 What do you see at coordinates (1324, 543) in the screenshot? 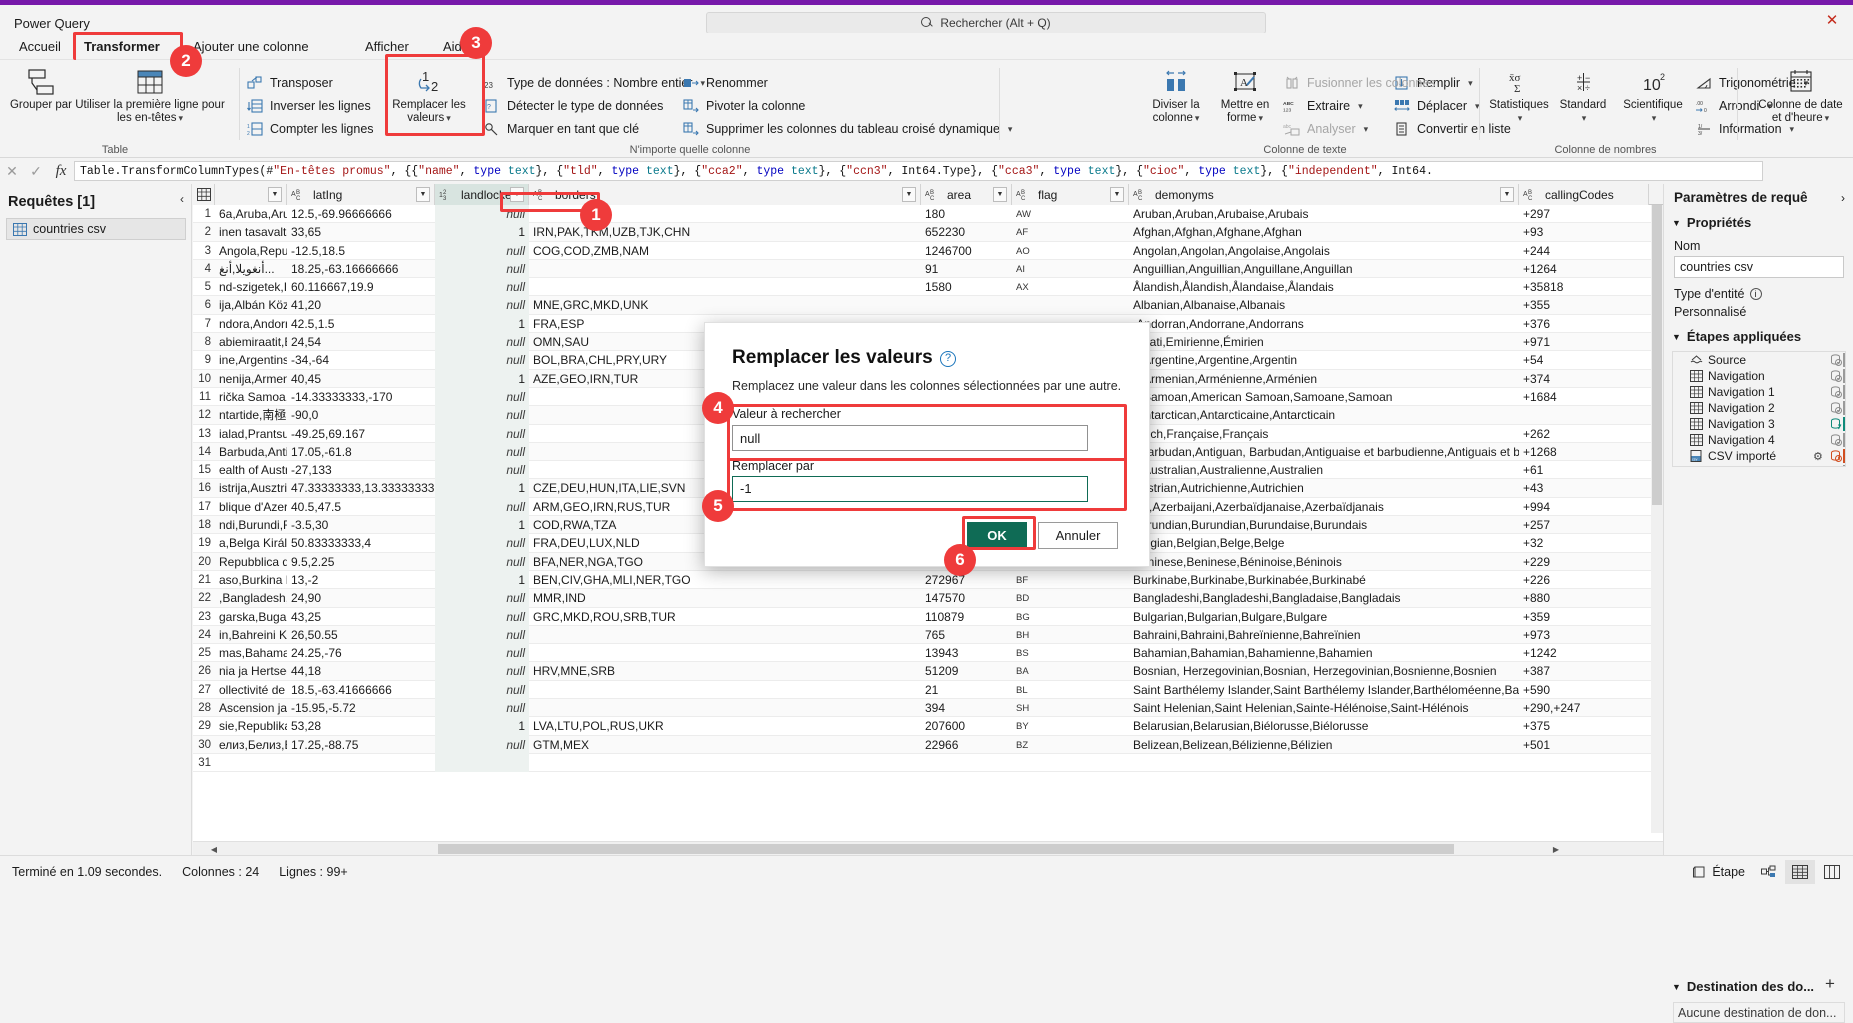
I see `cell-demonyms: Belgian,Belgian,Belge,Belge` at bounding box center [1324, 543].